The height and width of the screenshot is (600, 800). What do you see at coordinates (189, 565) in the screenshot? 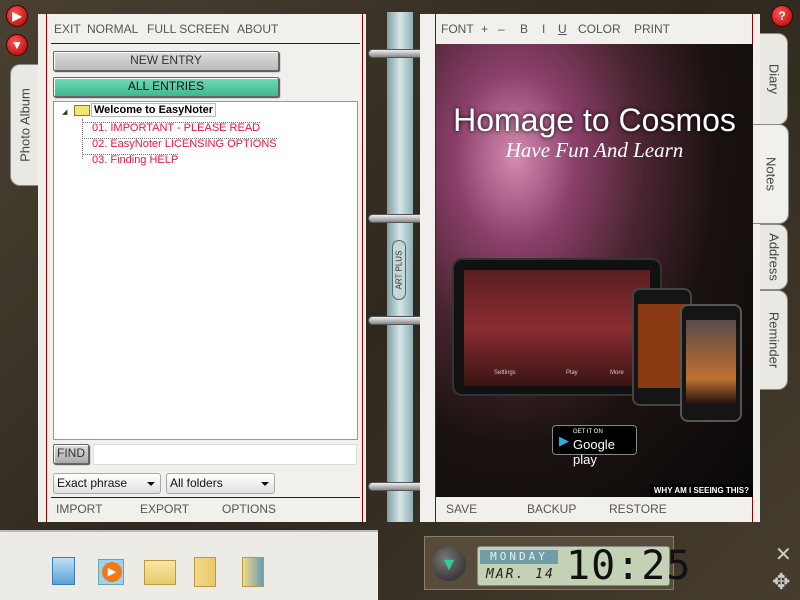
I see `app-dock: ▶` at bounding box center [189, 565].